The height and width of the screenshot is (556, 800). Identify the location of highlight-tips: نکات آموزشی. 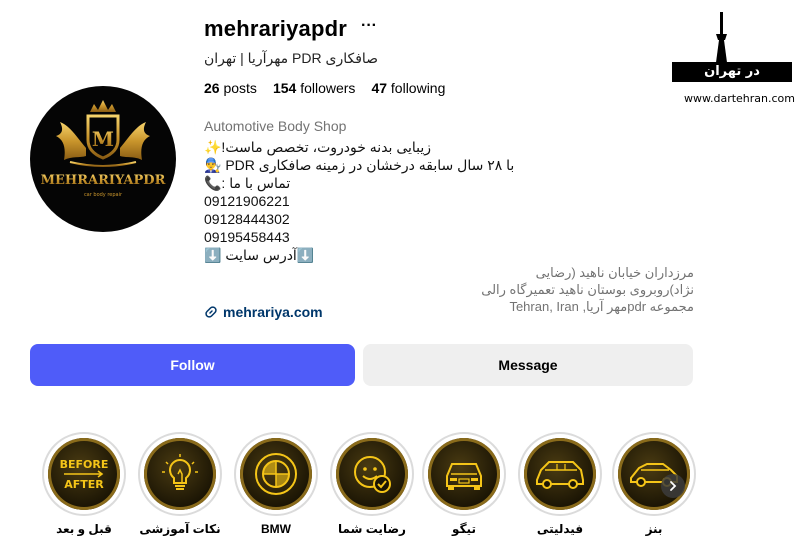
(180, 484).